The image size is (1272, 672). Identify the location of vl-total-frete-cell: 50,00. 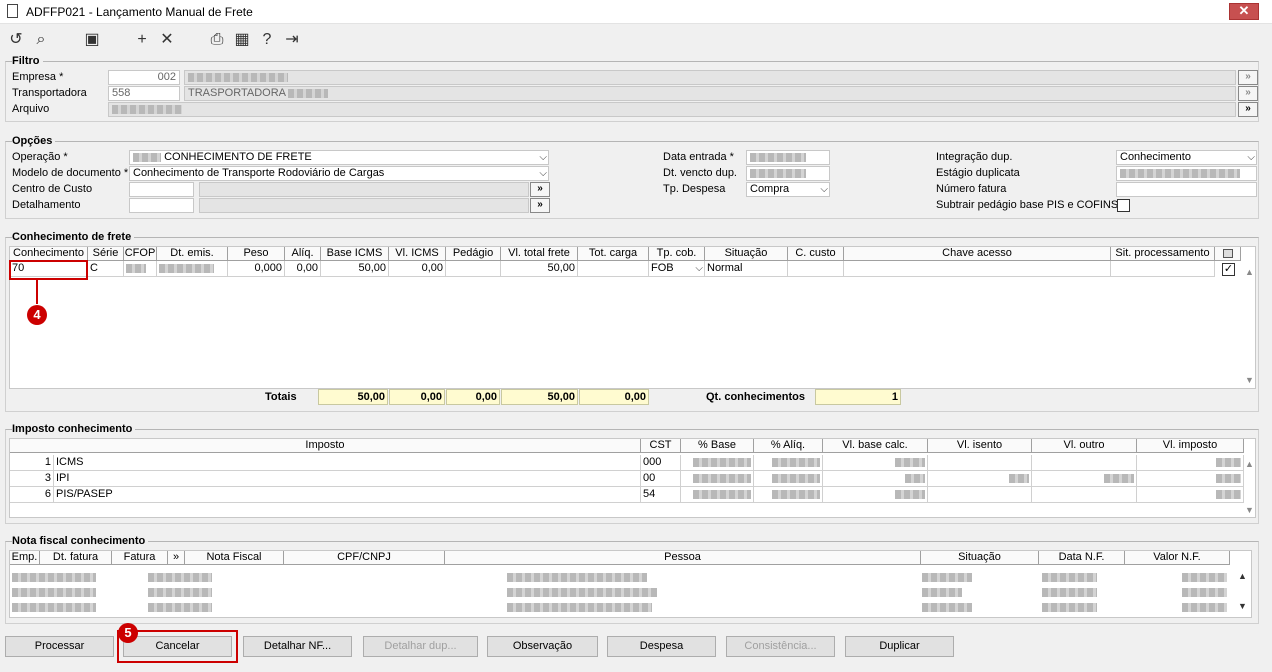
(539, 269).